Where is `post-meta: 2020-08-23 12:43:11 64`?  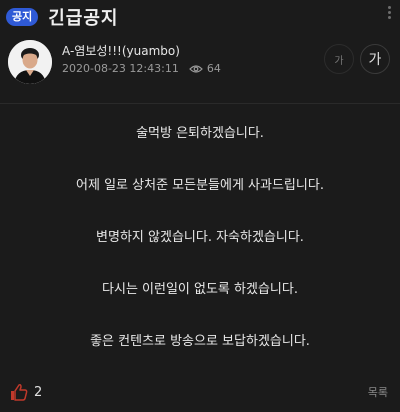 post-meta: 2020-08-23 12:43:11 64 is located at coordinates (141, 68).